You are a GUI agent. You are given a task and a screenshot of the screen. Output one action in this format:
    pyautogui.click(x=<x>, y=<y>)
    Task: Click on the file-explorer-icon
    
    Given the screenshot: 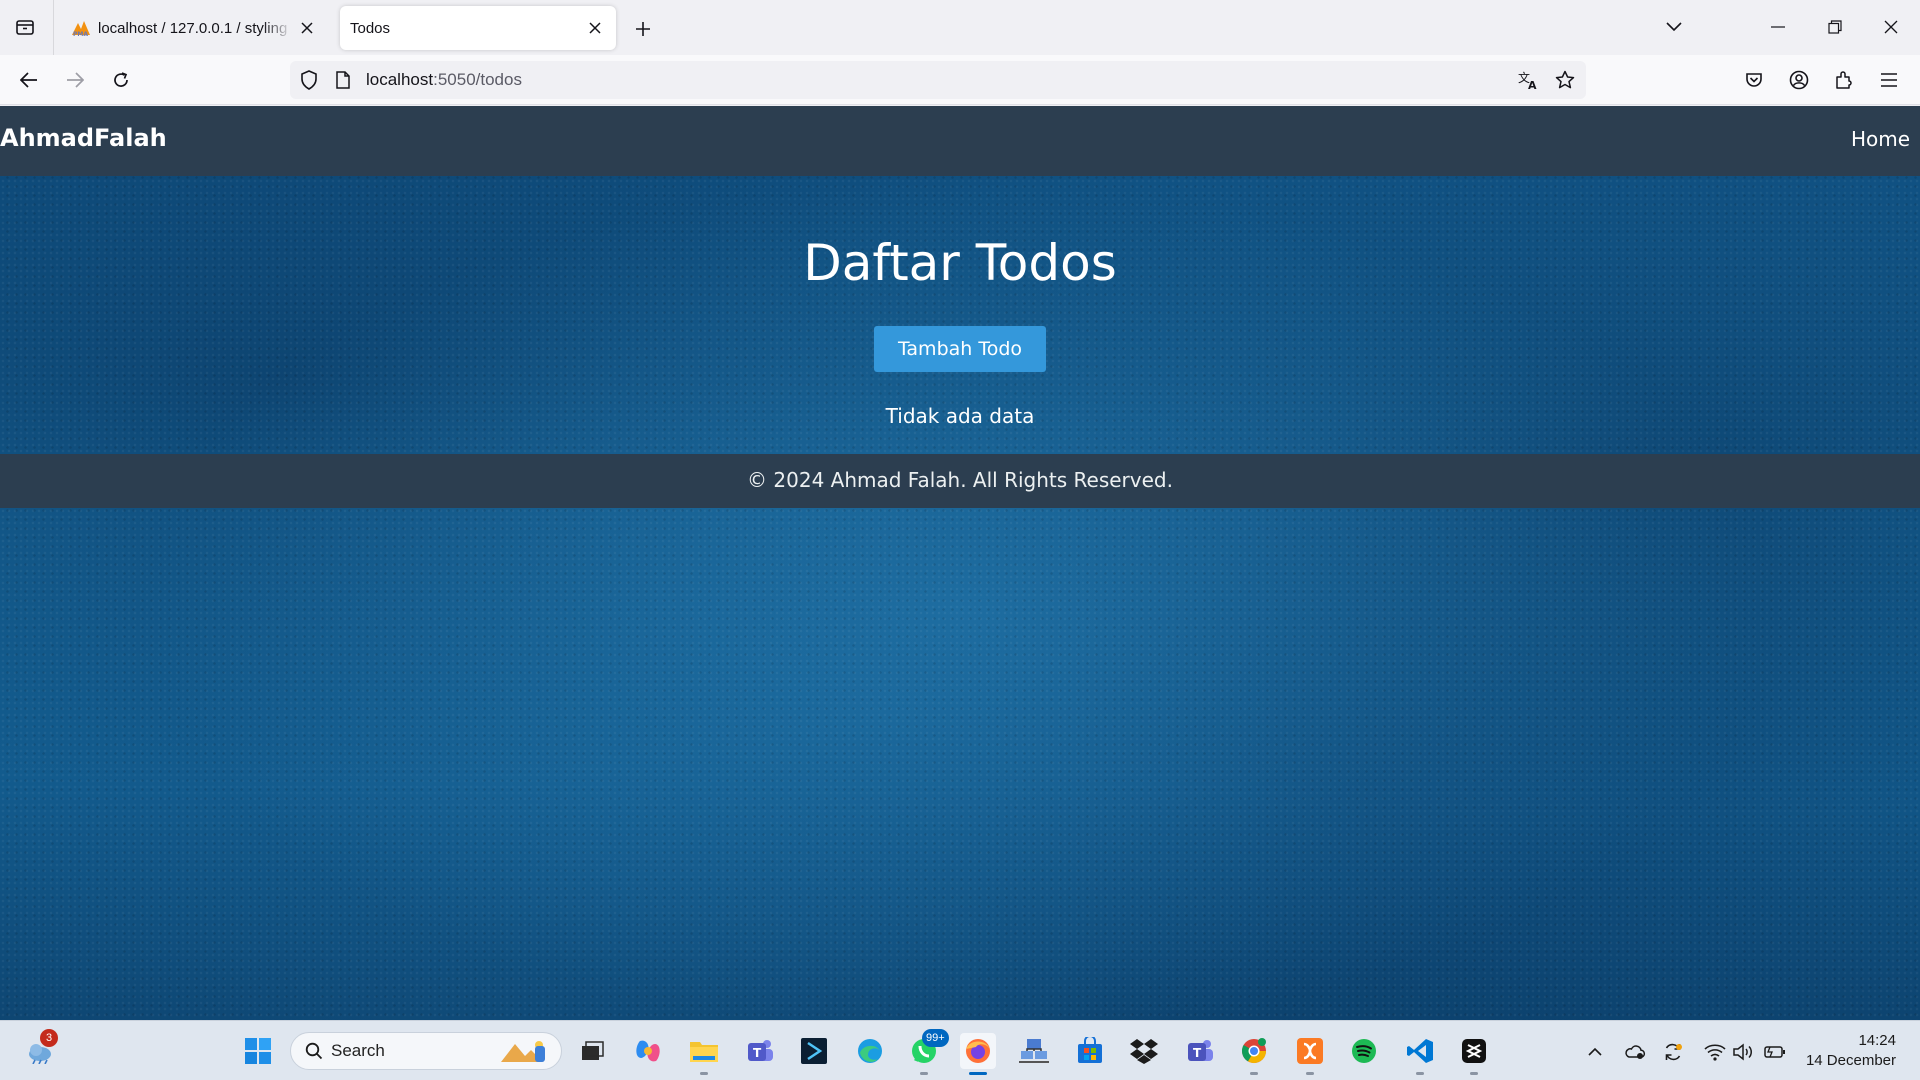 What is the action you would take?
    pyautogui.click(x=704, y=1054)
    